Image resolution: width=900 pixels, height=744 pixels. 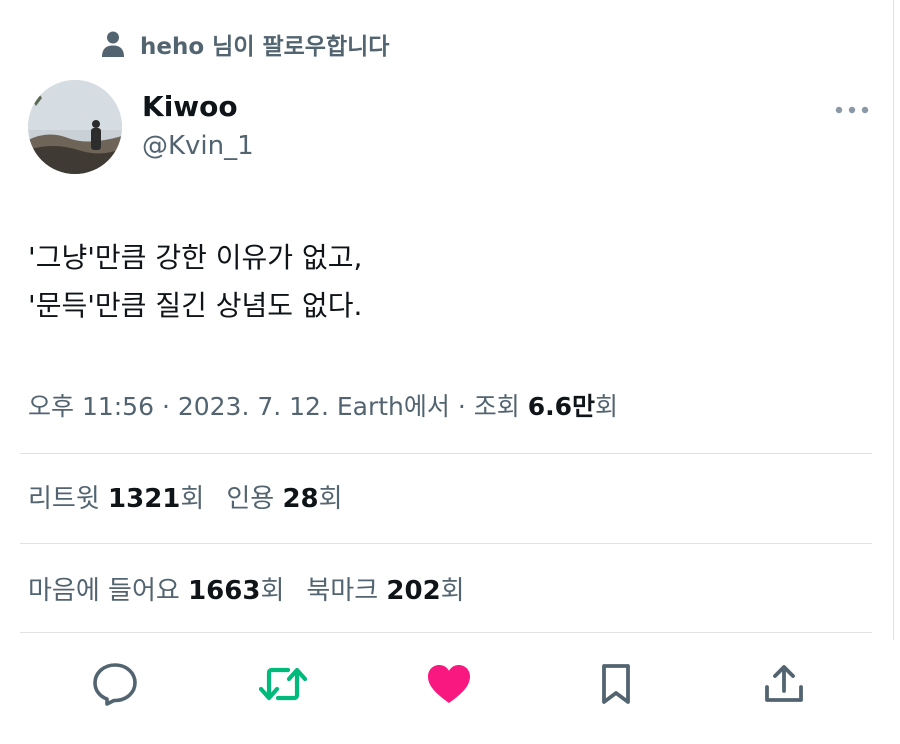 What do you see at coordinates (195, 282) in the screenshot?
I see `tweet-text: '그냥'만큼 강한 이유가 없고, '문득'만큼 질긴 상념도 없다.` at bounding box center [195, 282].